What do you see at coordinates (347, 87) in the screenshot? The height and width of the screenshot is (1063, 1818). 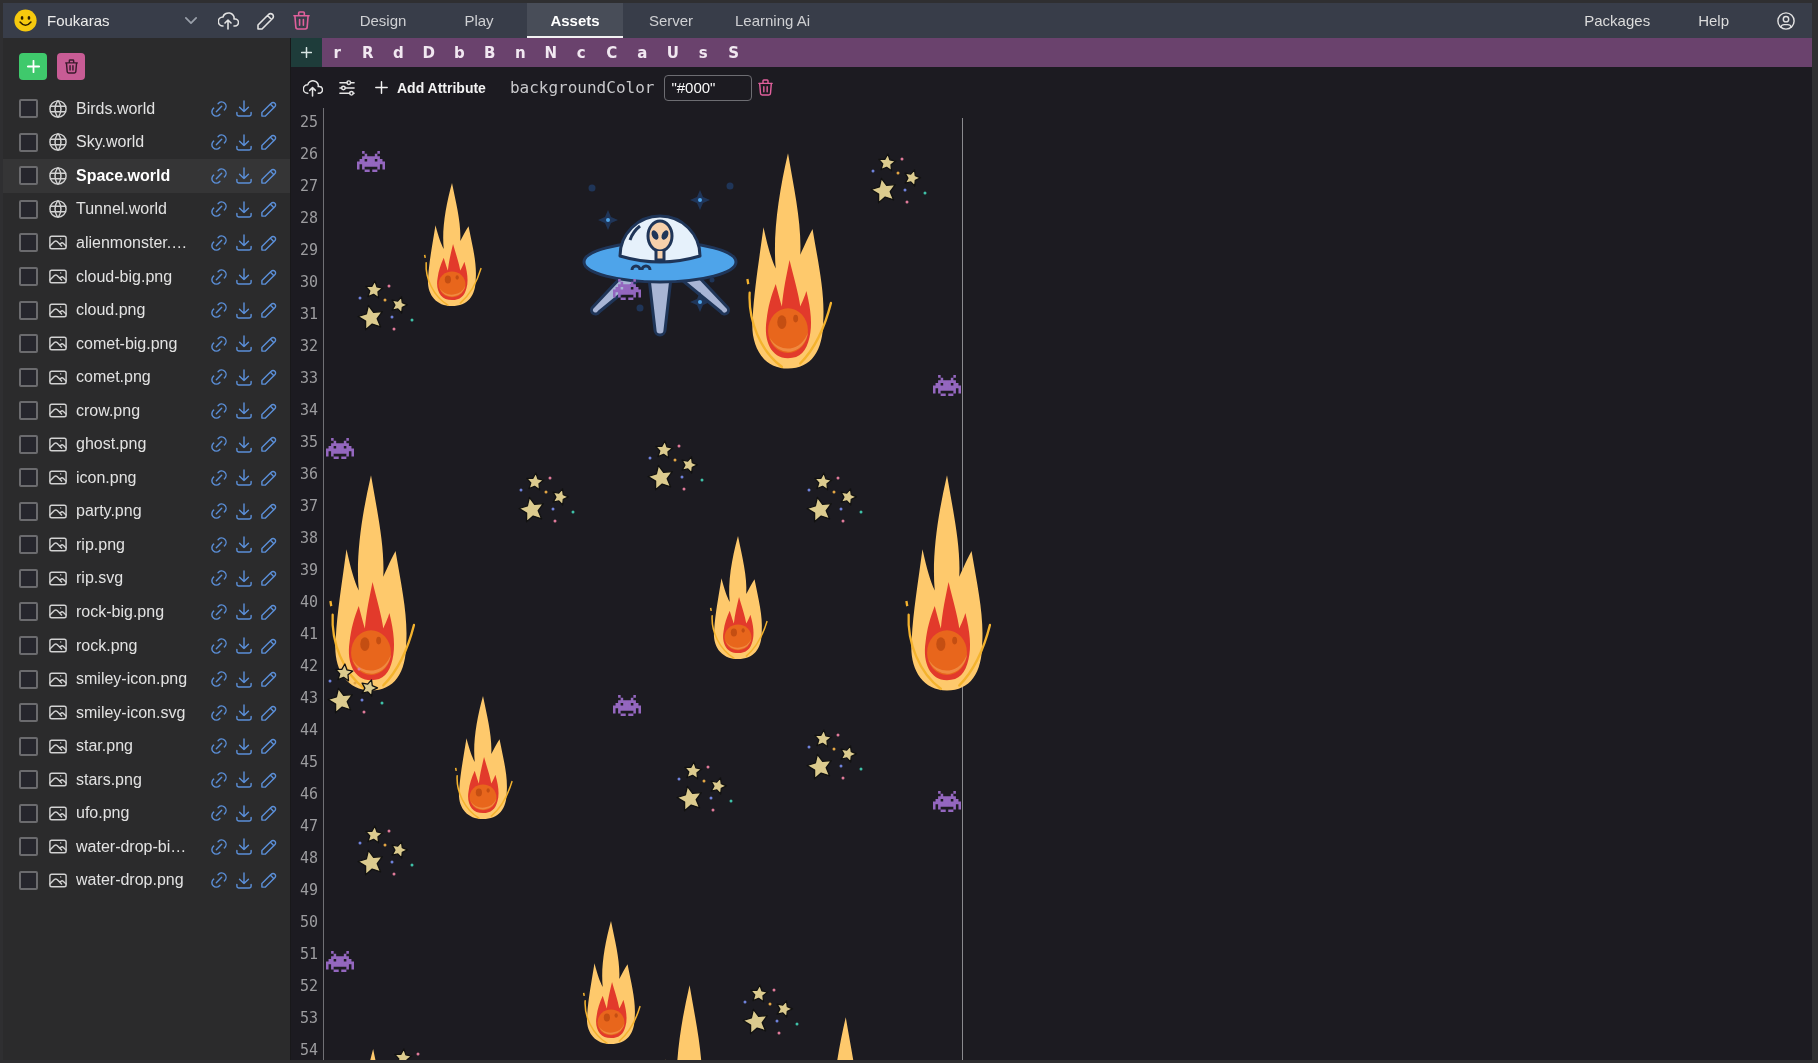 I see `sliders-icon` at bounding box center [347, 87].